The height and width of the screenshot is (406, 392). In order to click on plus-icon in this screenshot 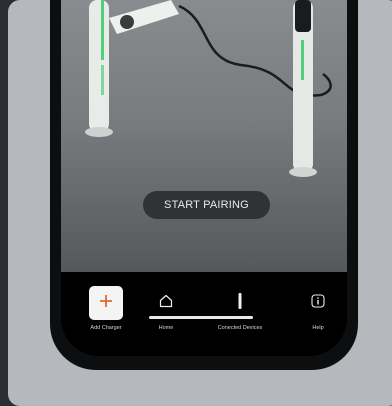, I will do `click(106, 303)`.